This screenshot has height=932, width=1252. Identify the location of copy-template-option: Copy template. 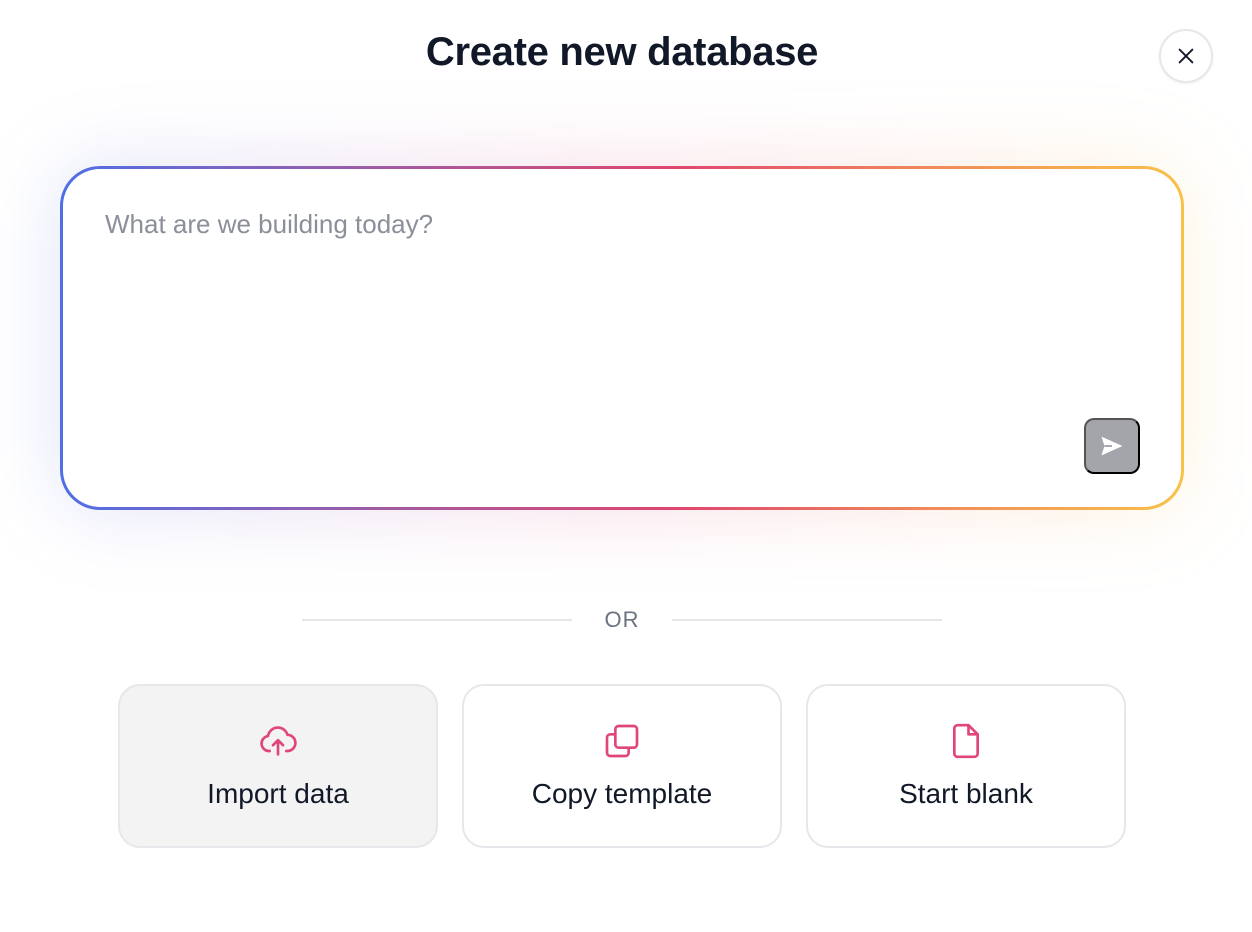
(622, 766).